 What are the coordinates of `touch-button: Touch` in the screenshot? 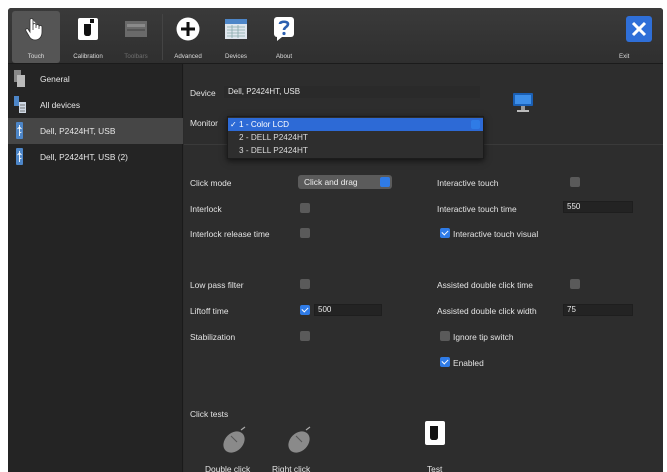 It's located at (36, 37).